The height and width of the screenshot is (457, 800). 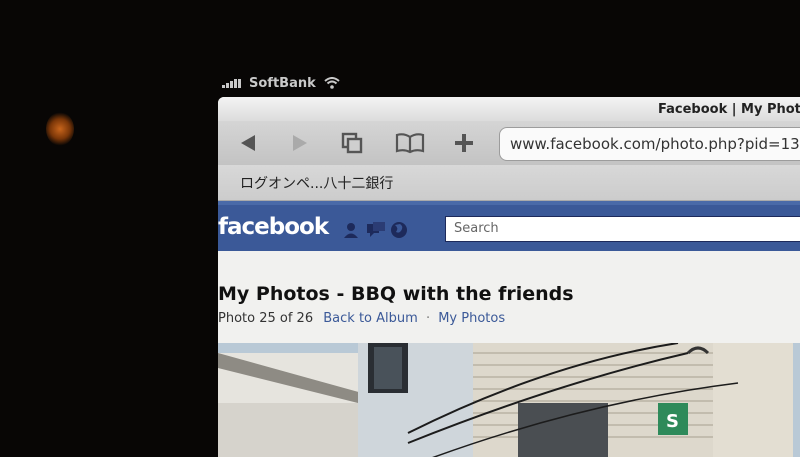 I want to click on svg-text: S, so click(x=672, y=421).